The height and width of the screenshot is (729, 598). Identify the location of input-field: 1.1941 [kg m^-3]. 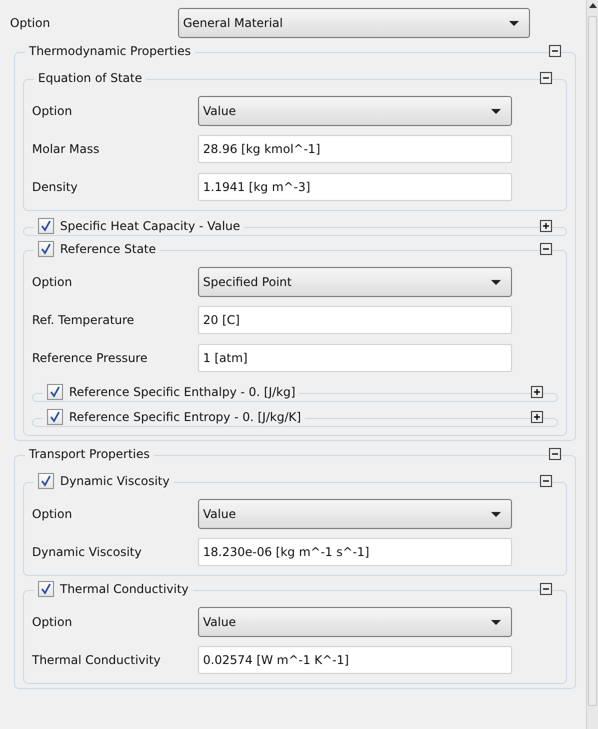
(355, 187).